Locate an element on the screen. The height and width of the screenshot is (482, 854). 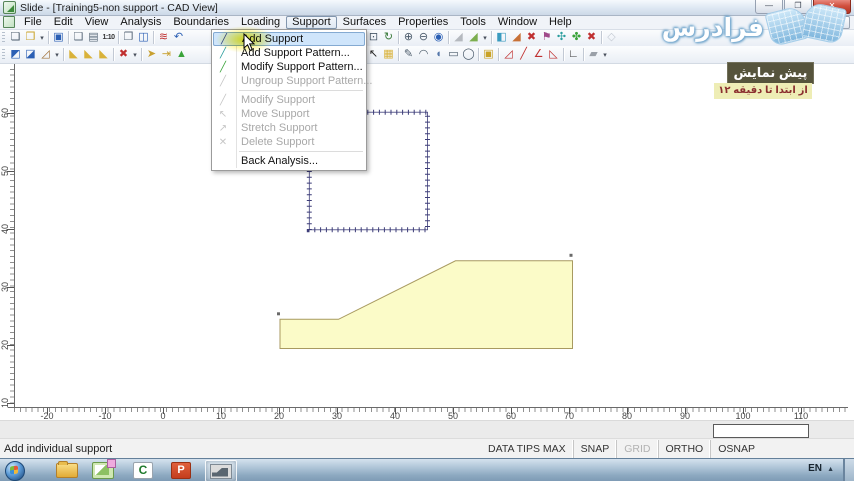
wedge-yellow1-icon: ◣ is located at coordinates (73, 54).